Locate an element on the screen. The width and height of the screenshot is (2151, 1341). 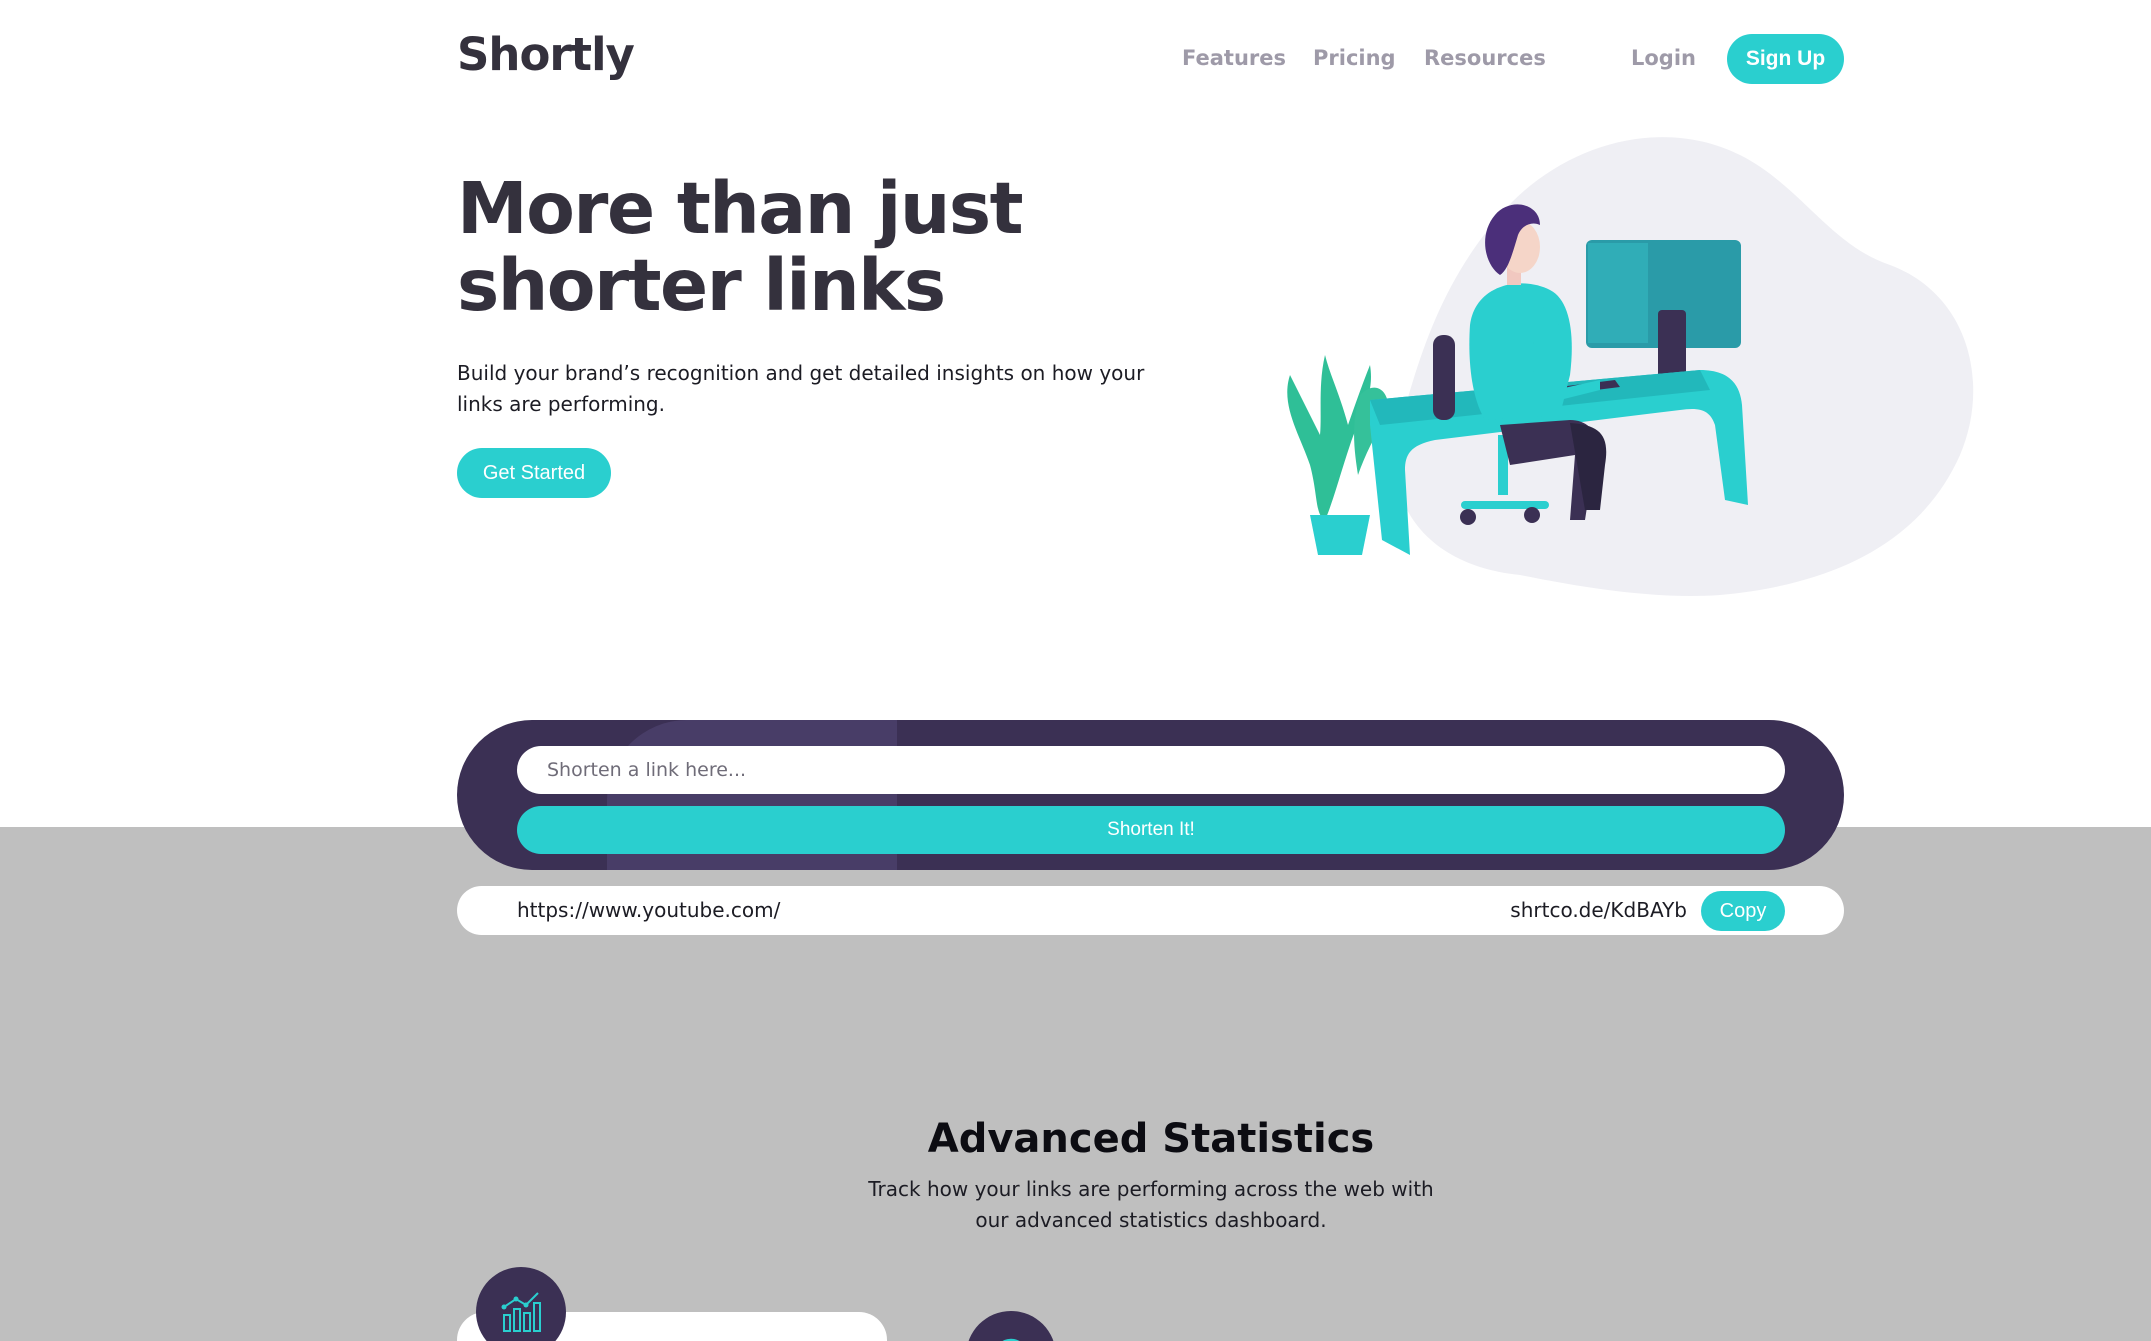
nav-login: Login is located at coordinates (1663, 58).